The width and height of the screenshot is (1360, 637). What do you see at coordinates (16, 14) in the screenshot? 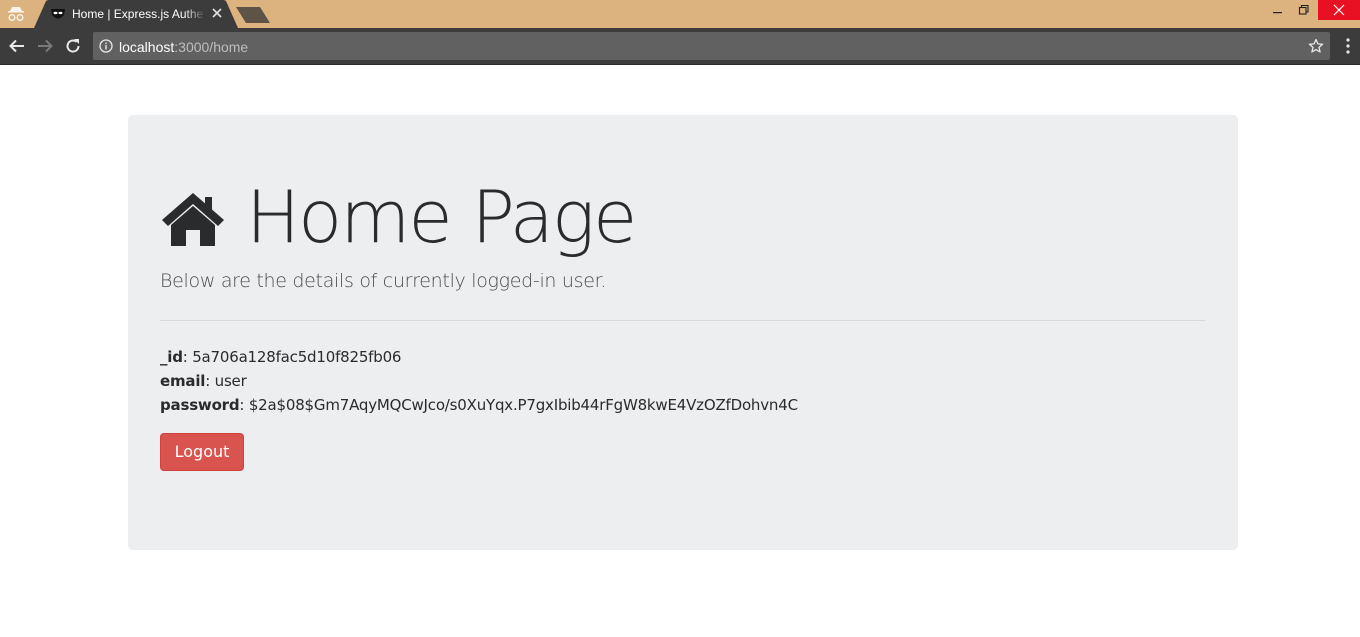
I see `incognito-icon` at bounding box center [16, 14].